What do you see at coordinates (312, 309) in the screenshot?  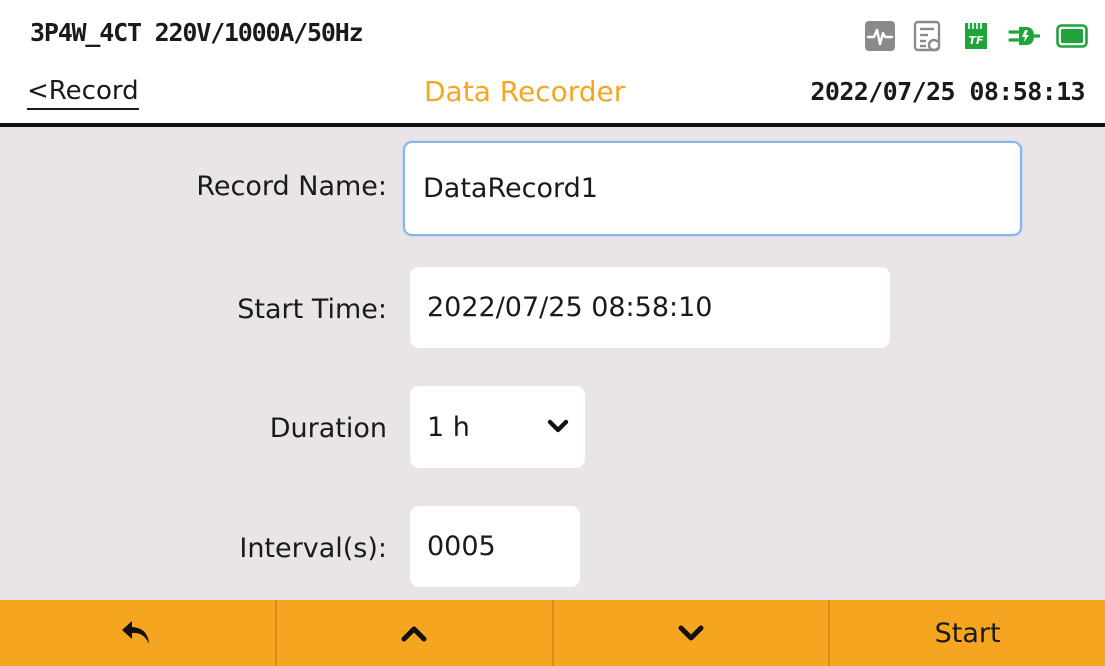 I see `start-time-label: Start Time:` at bounding box center [312, 309].